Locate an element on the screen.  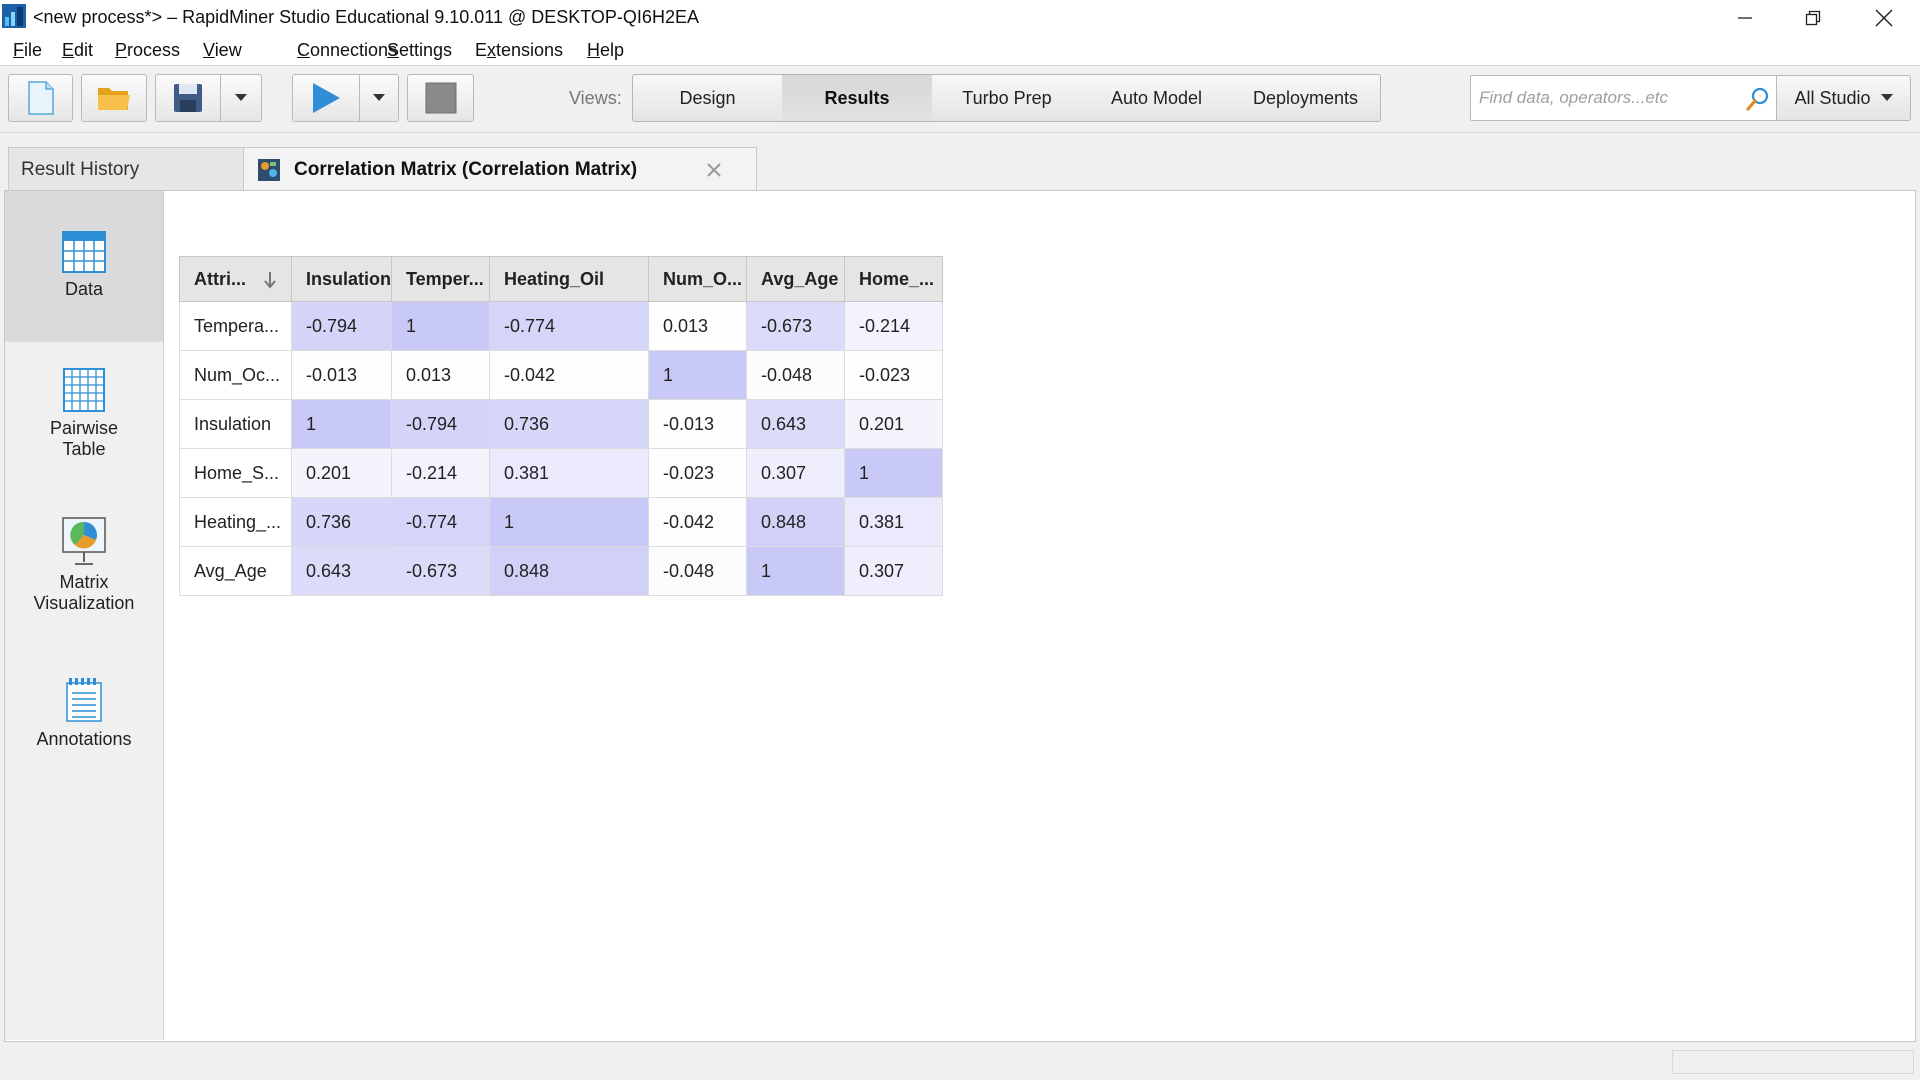
minimize-icon is located at coordinates (1745, 18).